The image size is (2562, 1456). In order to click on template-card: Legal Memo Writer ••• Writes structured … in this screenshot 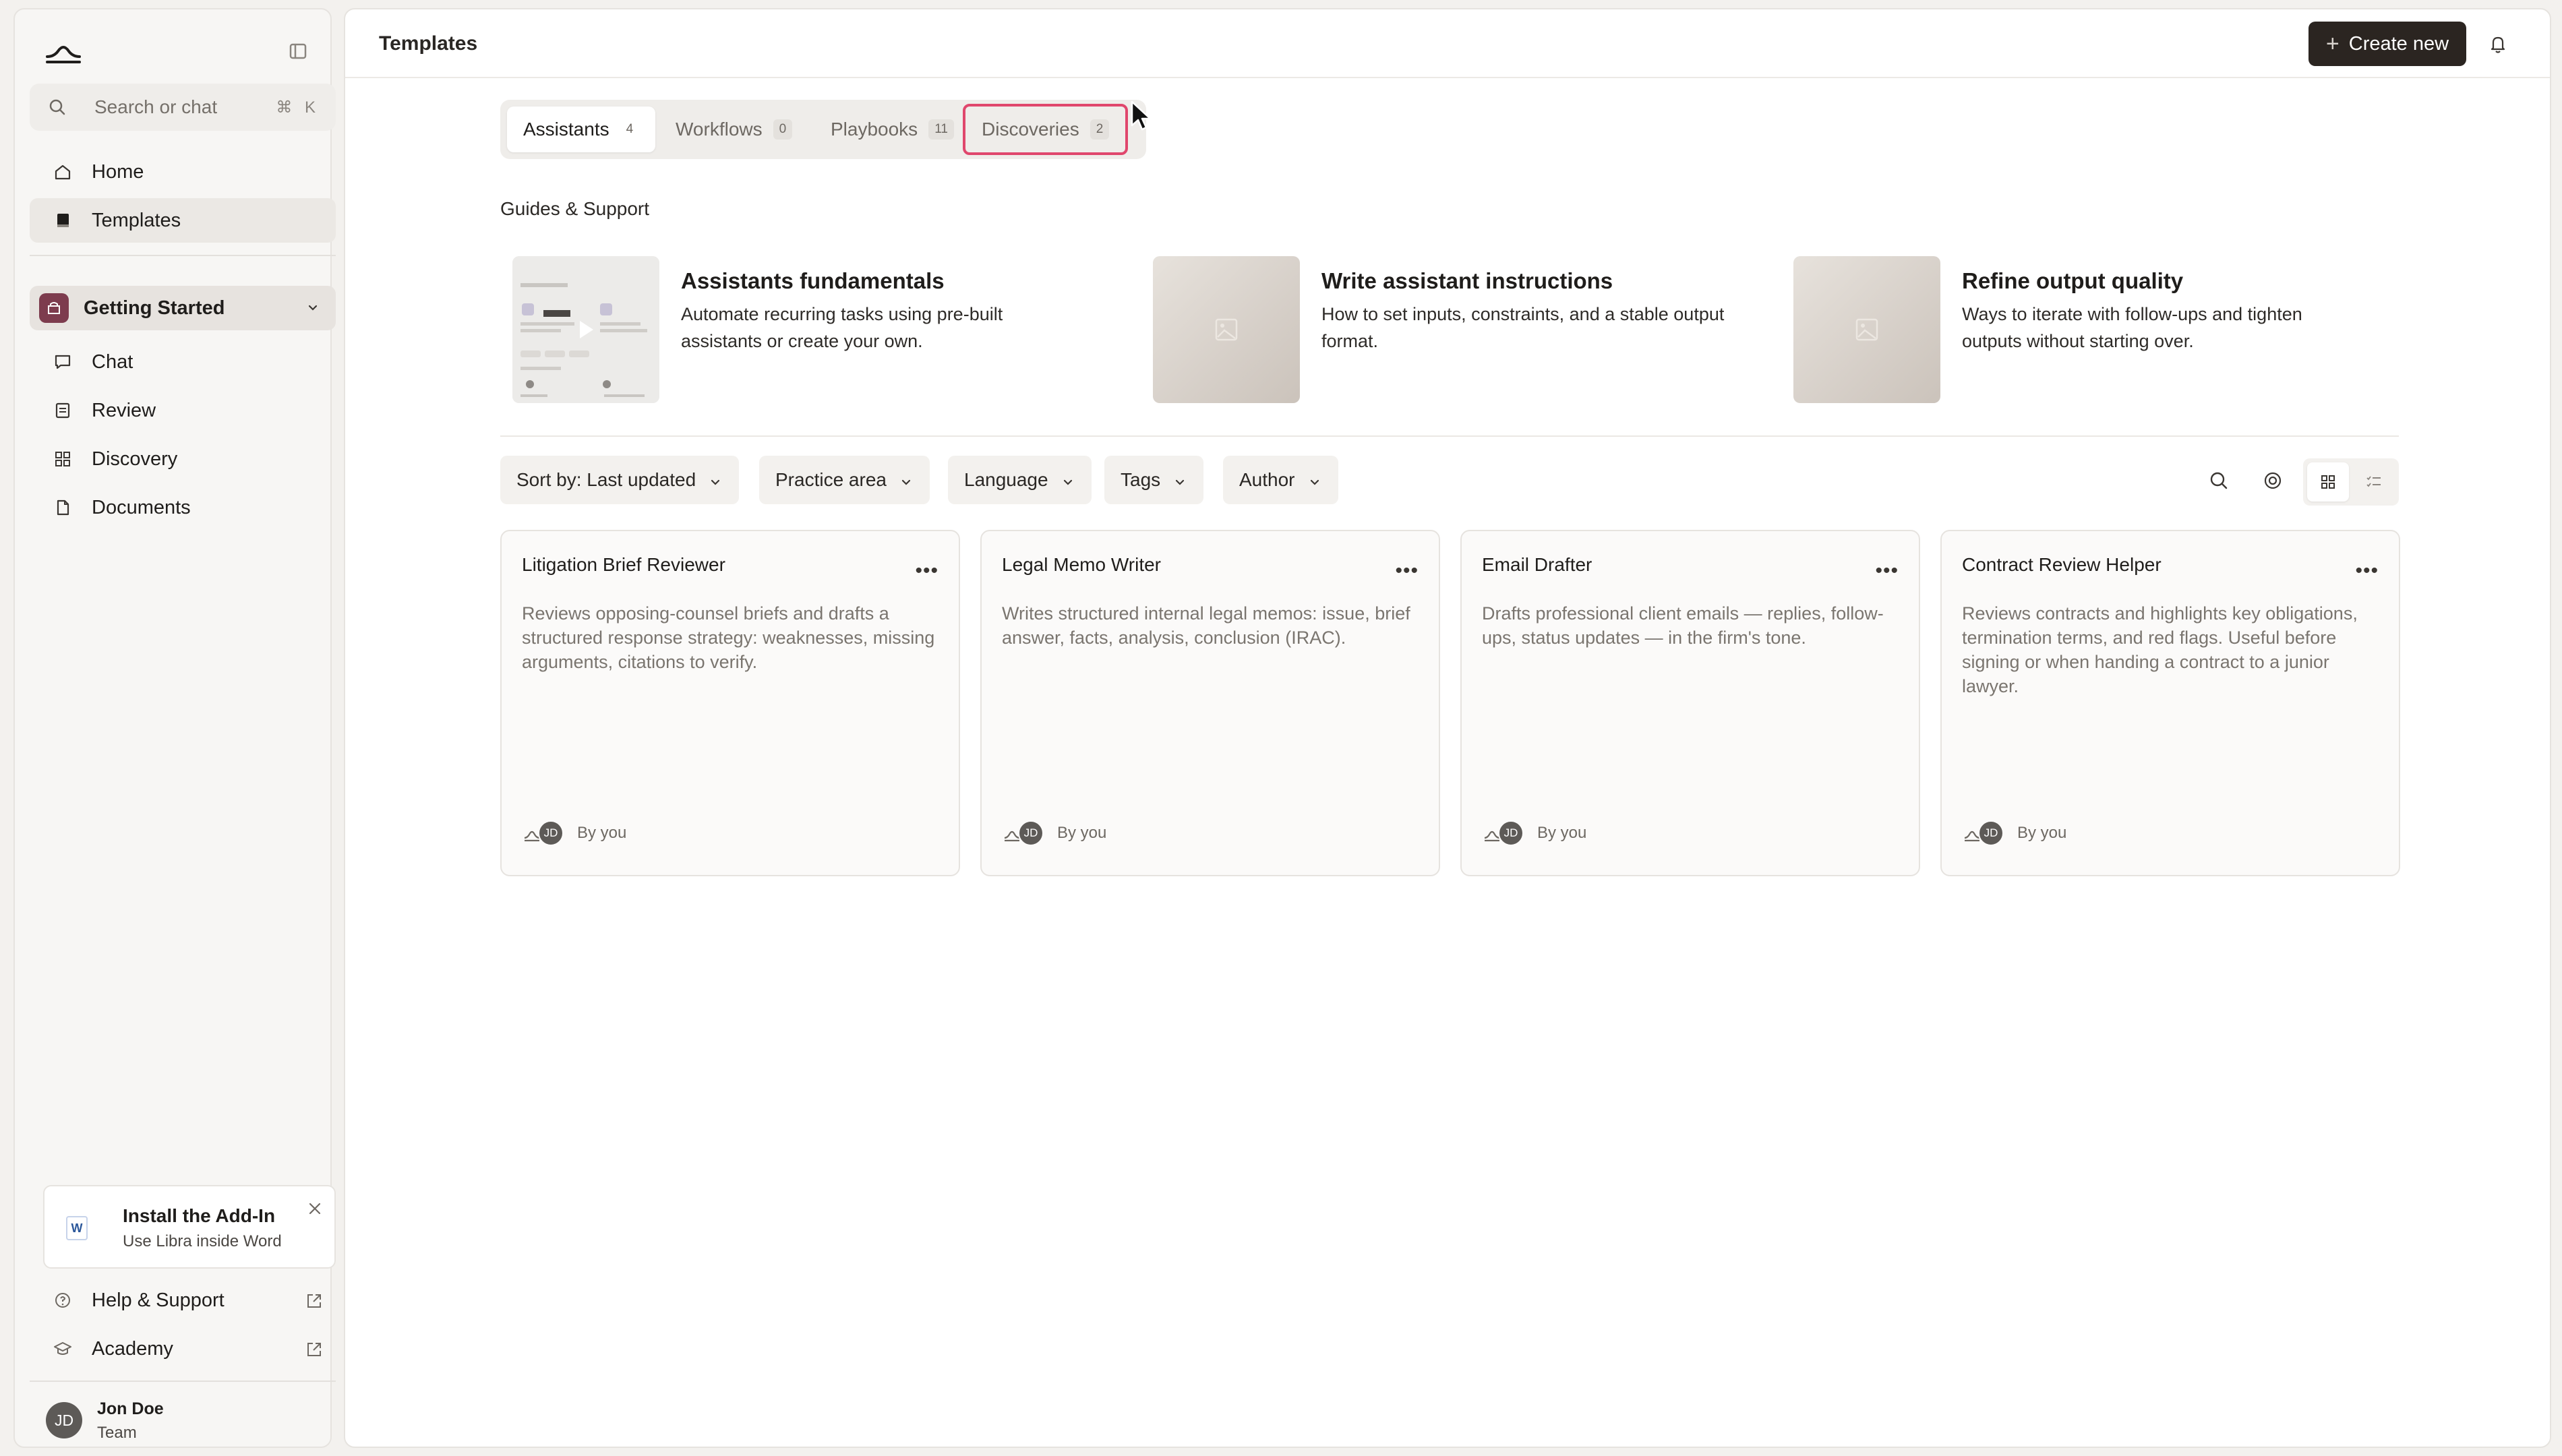, I will do `click(1210, 703)`.